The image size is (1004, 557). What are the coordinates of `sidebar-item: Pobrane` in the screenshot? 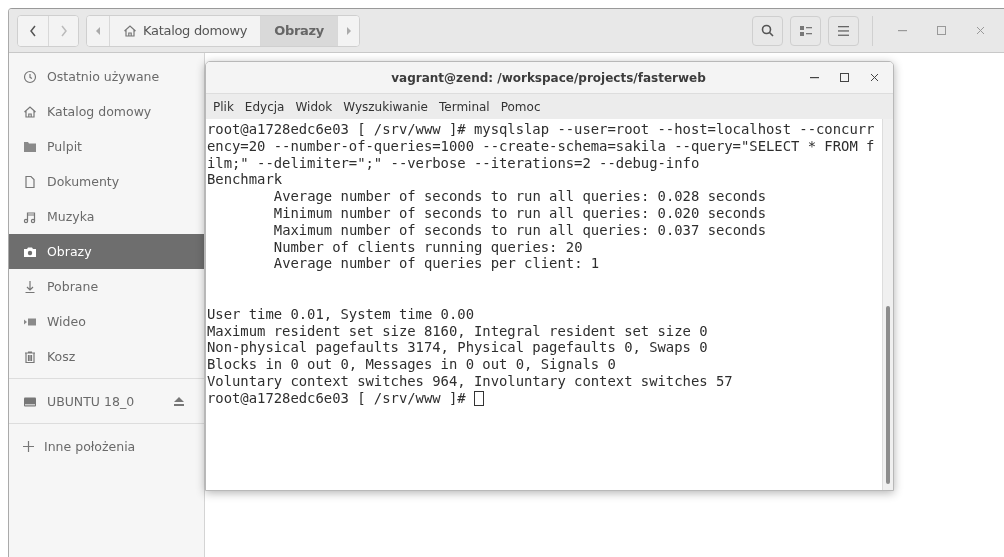 It's located at (106, 286).